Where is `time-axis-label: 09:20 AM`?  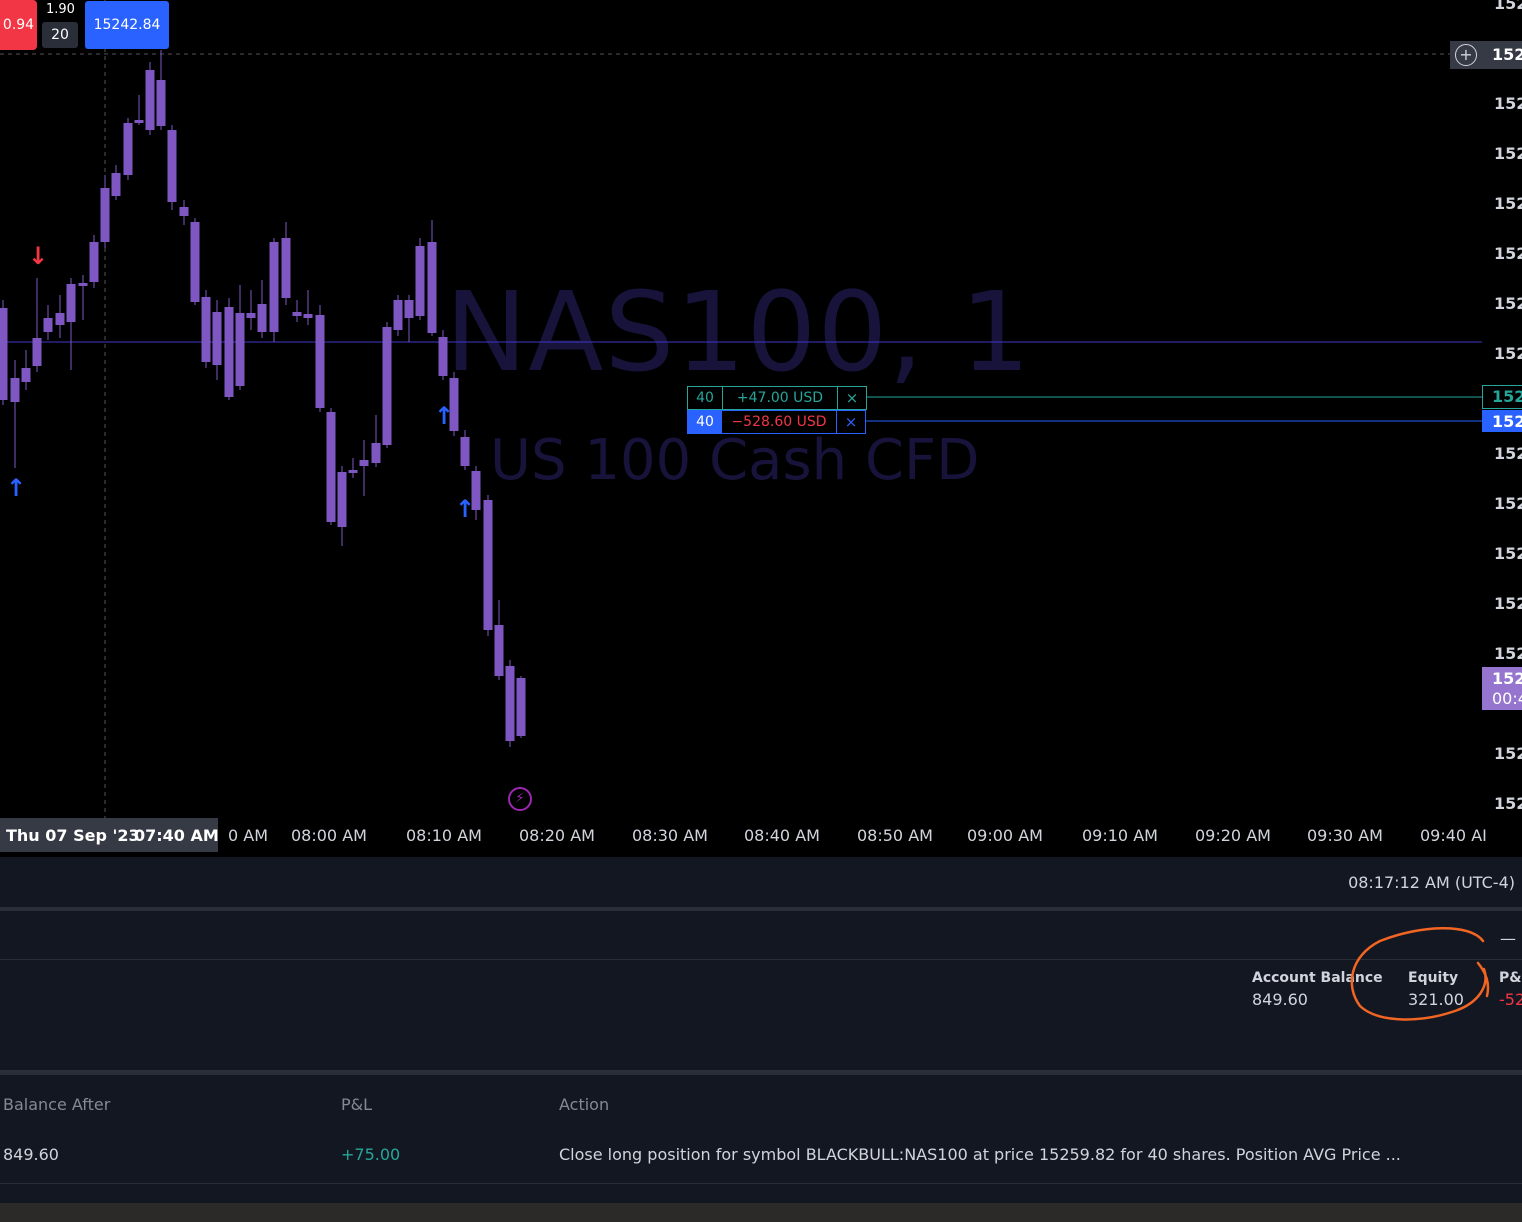 time-axis-label: 09:20 AM is located at coordinates (1233, 835).